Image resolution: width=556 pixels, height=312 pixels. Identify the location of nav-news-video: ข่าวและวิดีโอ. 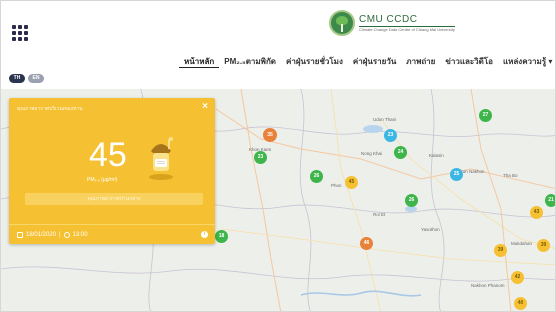
(469, 62).